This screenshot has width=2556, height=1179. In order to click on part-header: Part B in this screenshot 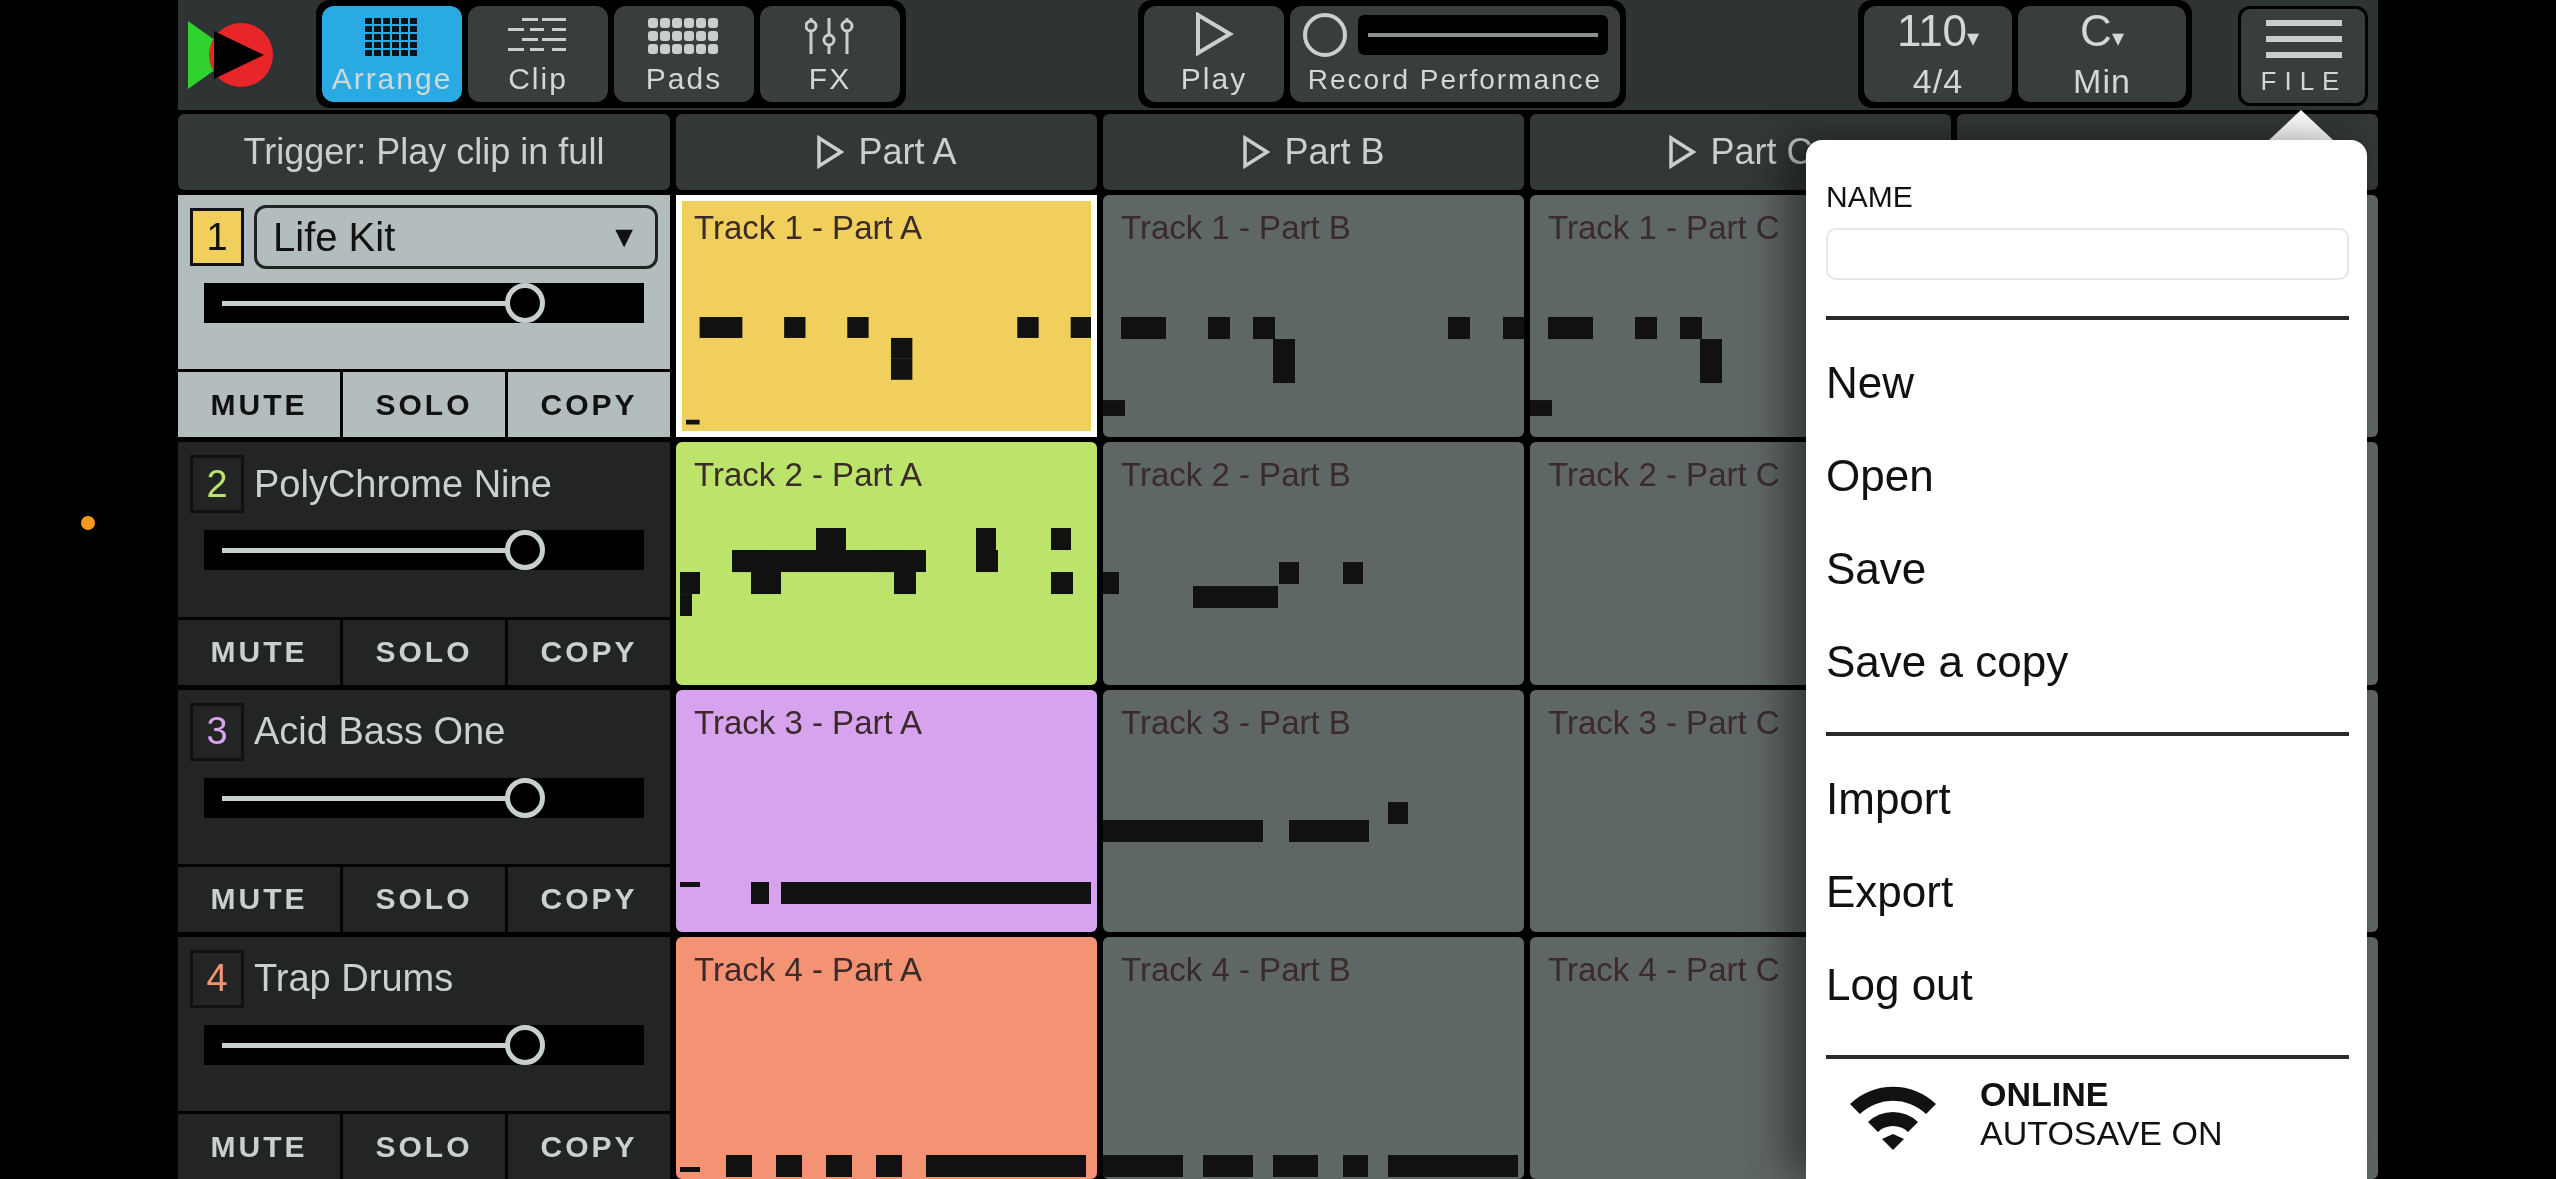, I will do `click(1313, 152)`.